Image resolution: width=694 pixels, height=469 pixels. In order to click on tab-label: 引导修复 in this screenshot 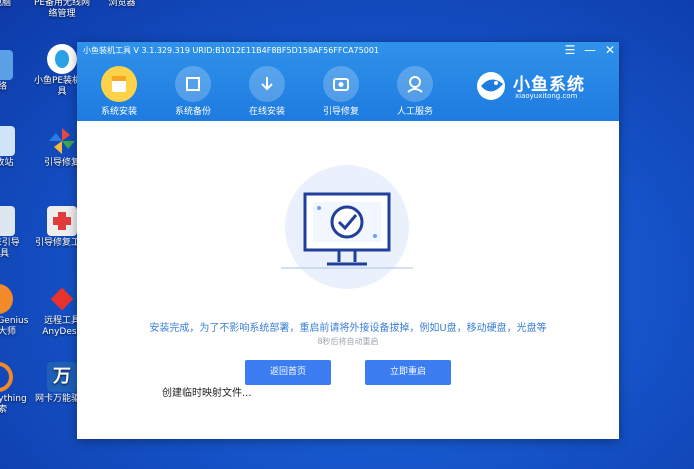, I will do `click(340, 112)`.